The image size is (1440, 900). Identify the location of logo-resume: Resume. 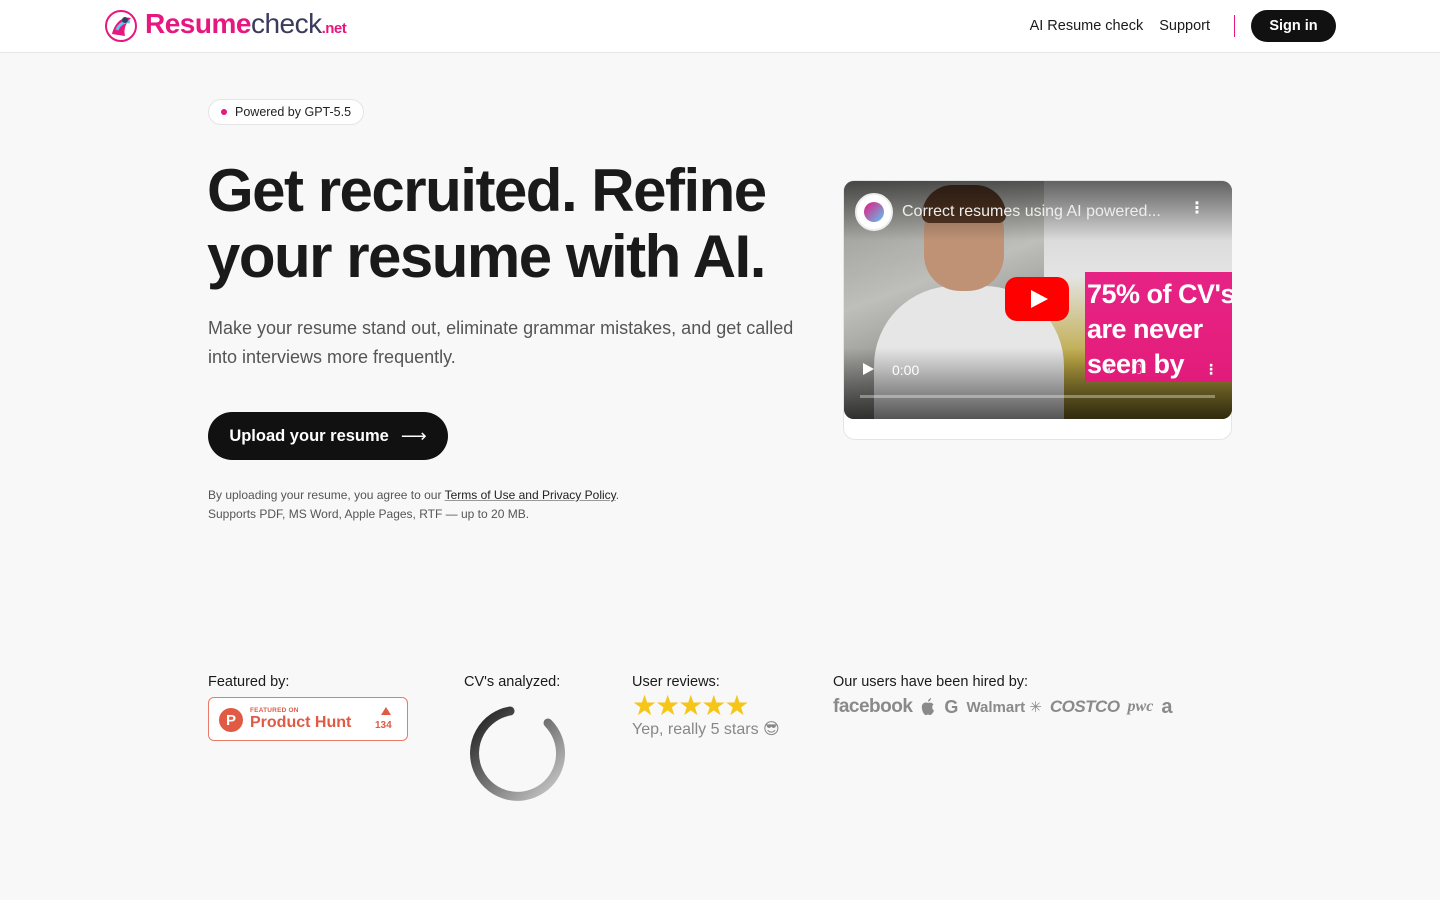
(198, 23).